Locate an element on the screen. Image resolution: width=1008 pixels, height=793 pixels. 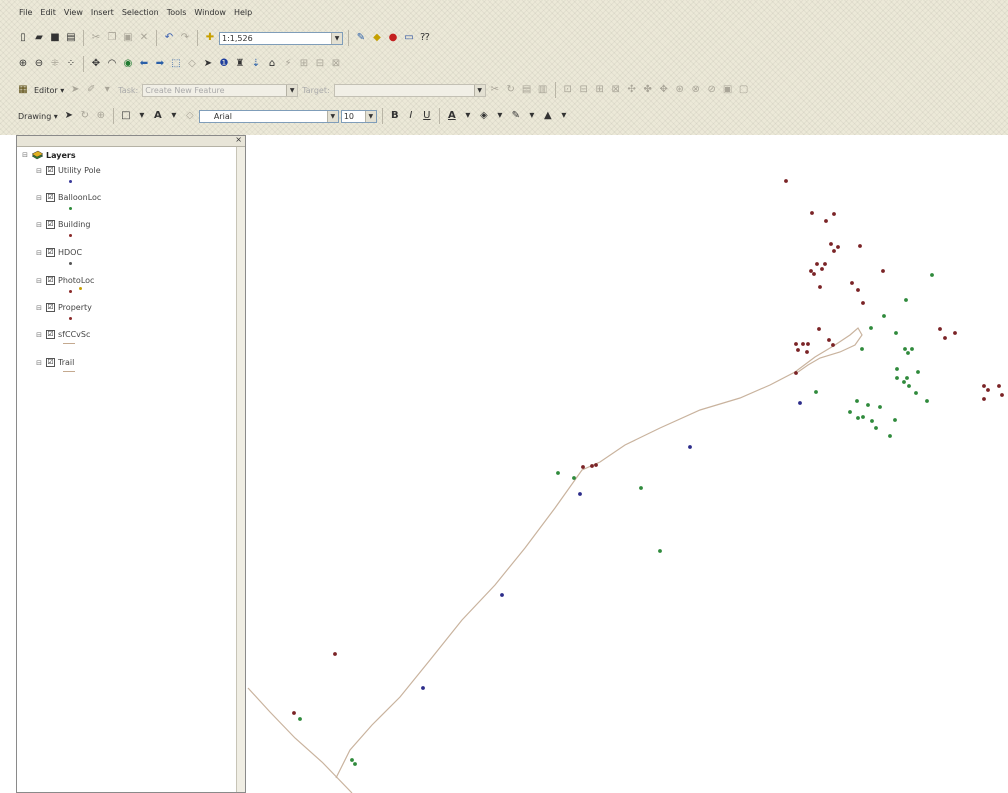
full-extent-icon: ◠ is located at coordinates (112, 64).